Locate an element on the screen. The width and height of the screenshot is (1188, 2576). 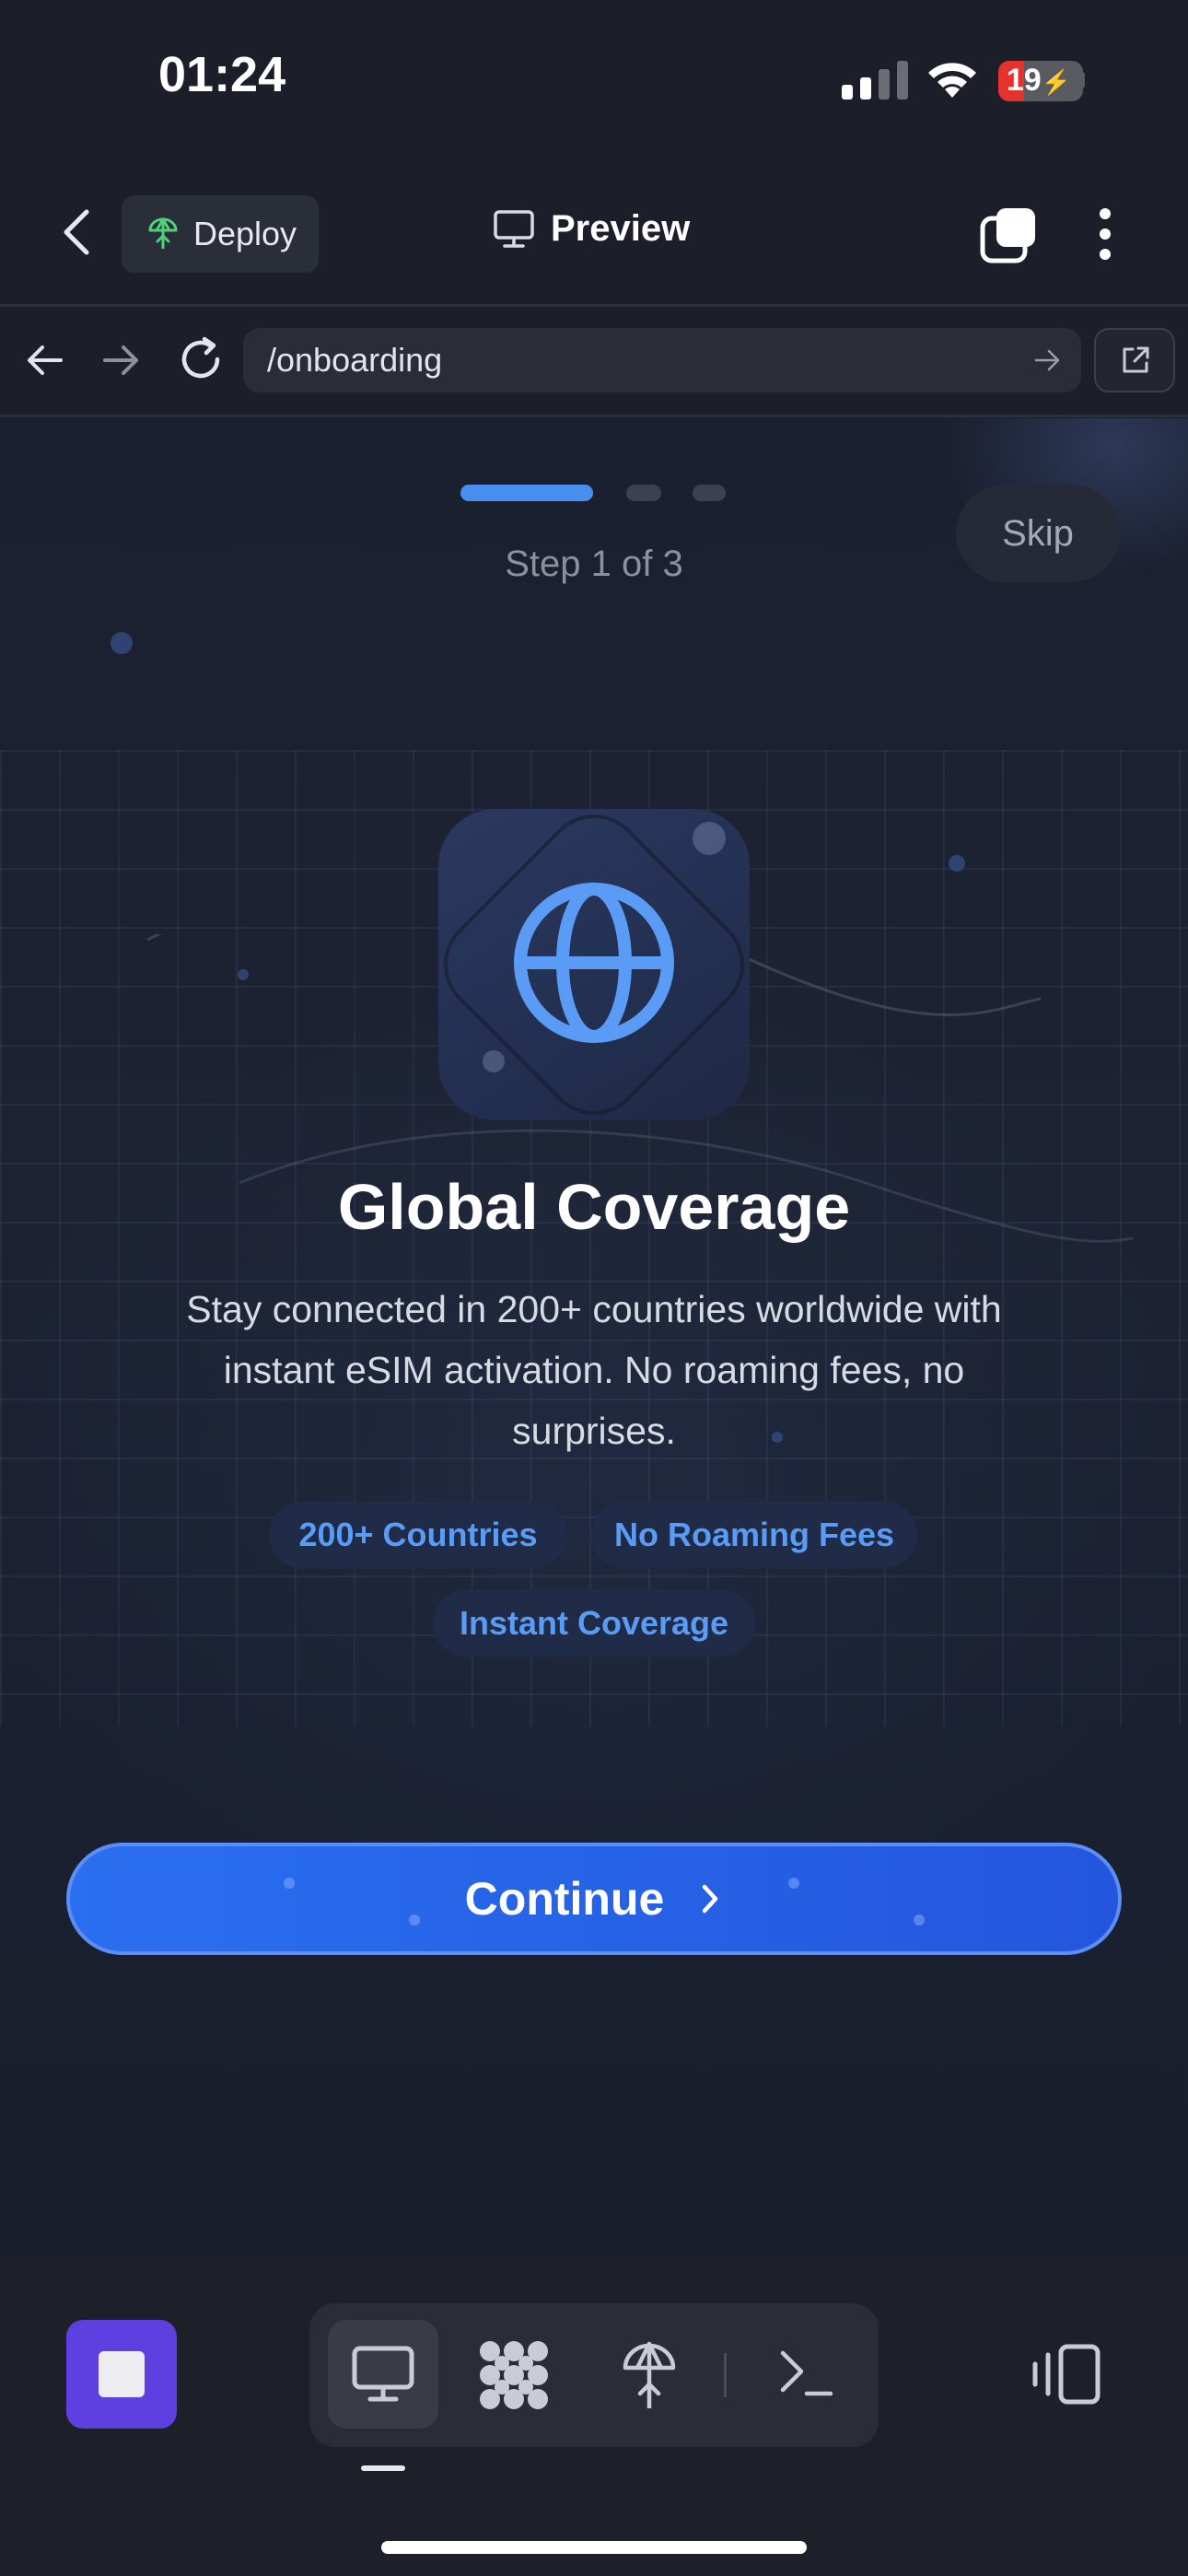
deploy-button: Deploy is located at coordinates (220, 234).